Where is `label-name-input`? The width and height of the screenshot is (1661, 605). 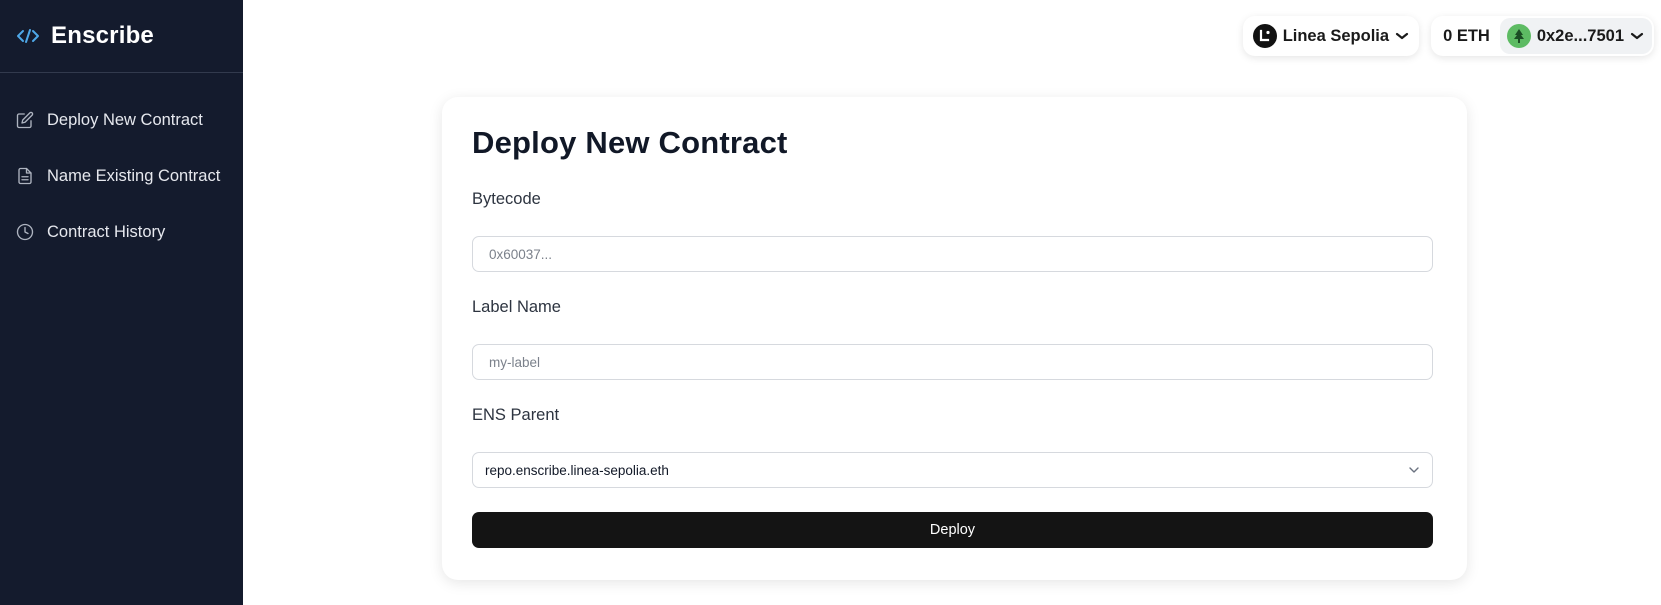
label-name-input is located at coordinates (952, 362).